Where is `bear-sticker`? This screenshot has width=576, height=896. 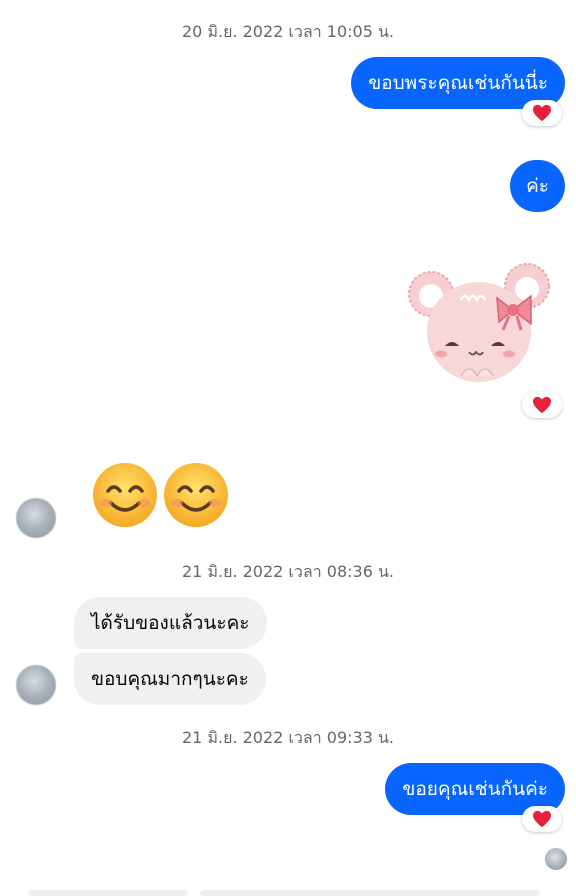 bear-sticker is located at coordinates (481, 329).